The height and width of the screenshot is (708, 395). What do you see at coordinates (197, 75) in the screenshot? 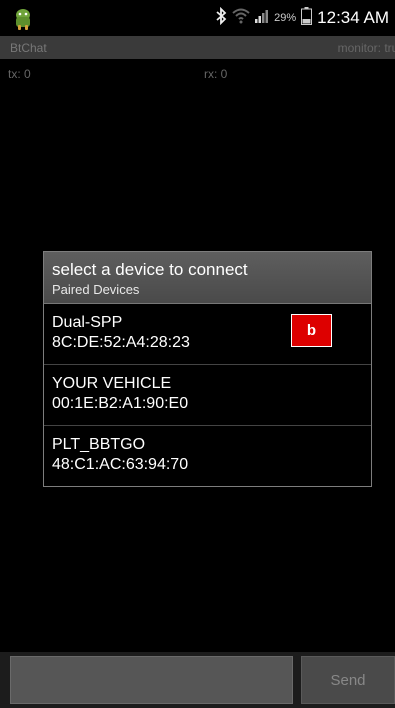
I see `counter-row: tx: 0 rx: 0` at bounding box center [197, 75].